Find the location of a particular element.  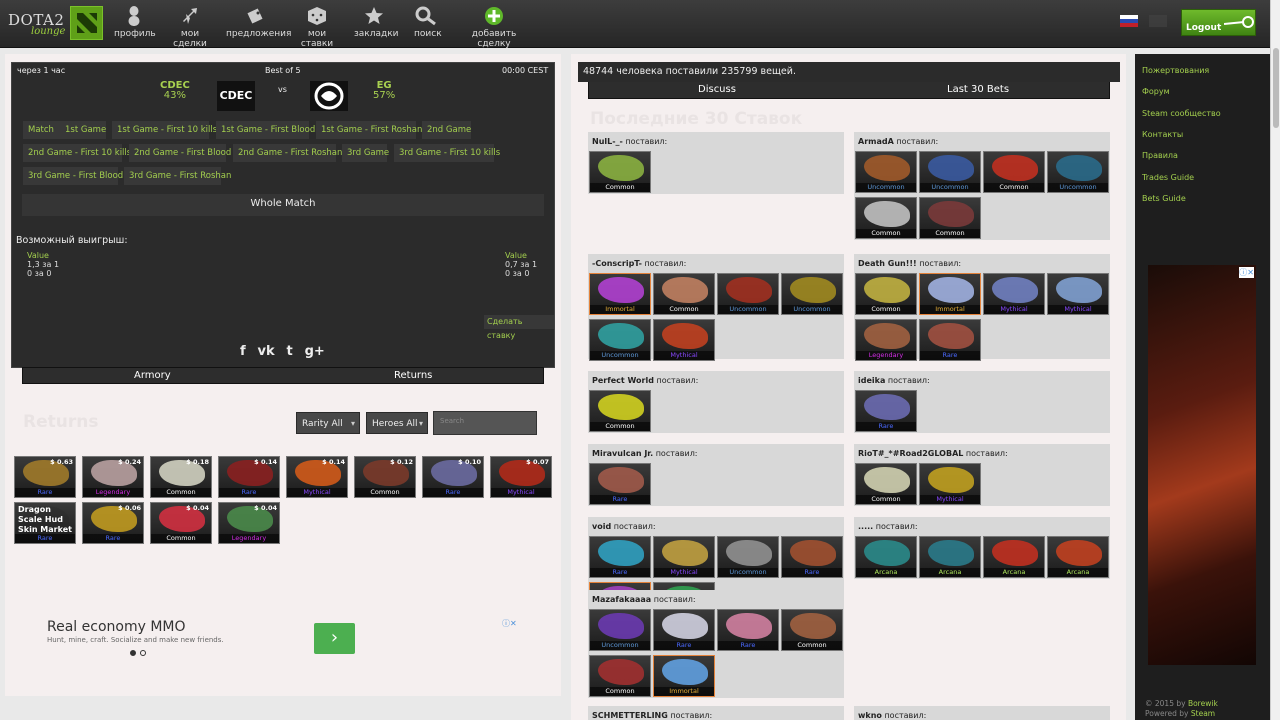

nav-profile: профиль is located at coordinates (135, 22).